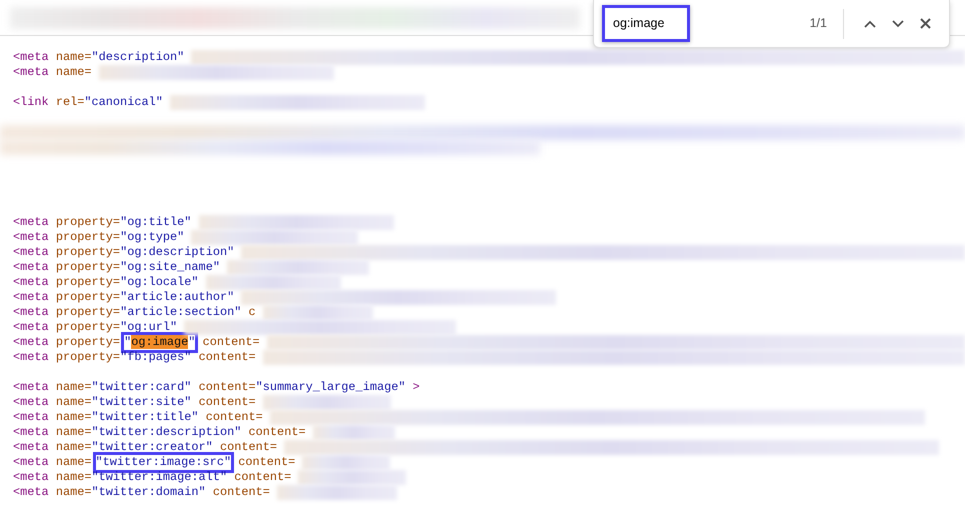 This screenshot has height=507, width=965. Describe the element at coordinates (160, 477) in the screenshot. I see `attribute-value: "twitter:image:alt"` at that location.